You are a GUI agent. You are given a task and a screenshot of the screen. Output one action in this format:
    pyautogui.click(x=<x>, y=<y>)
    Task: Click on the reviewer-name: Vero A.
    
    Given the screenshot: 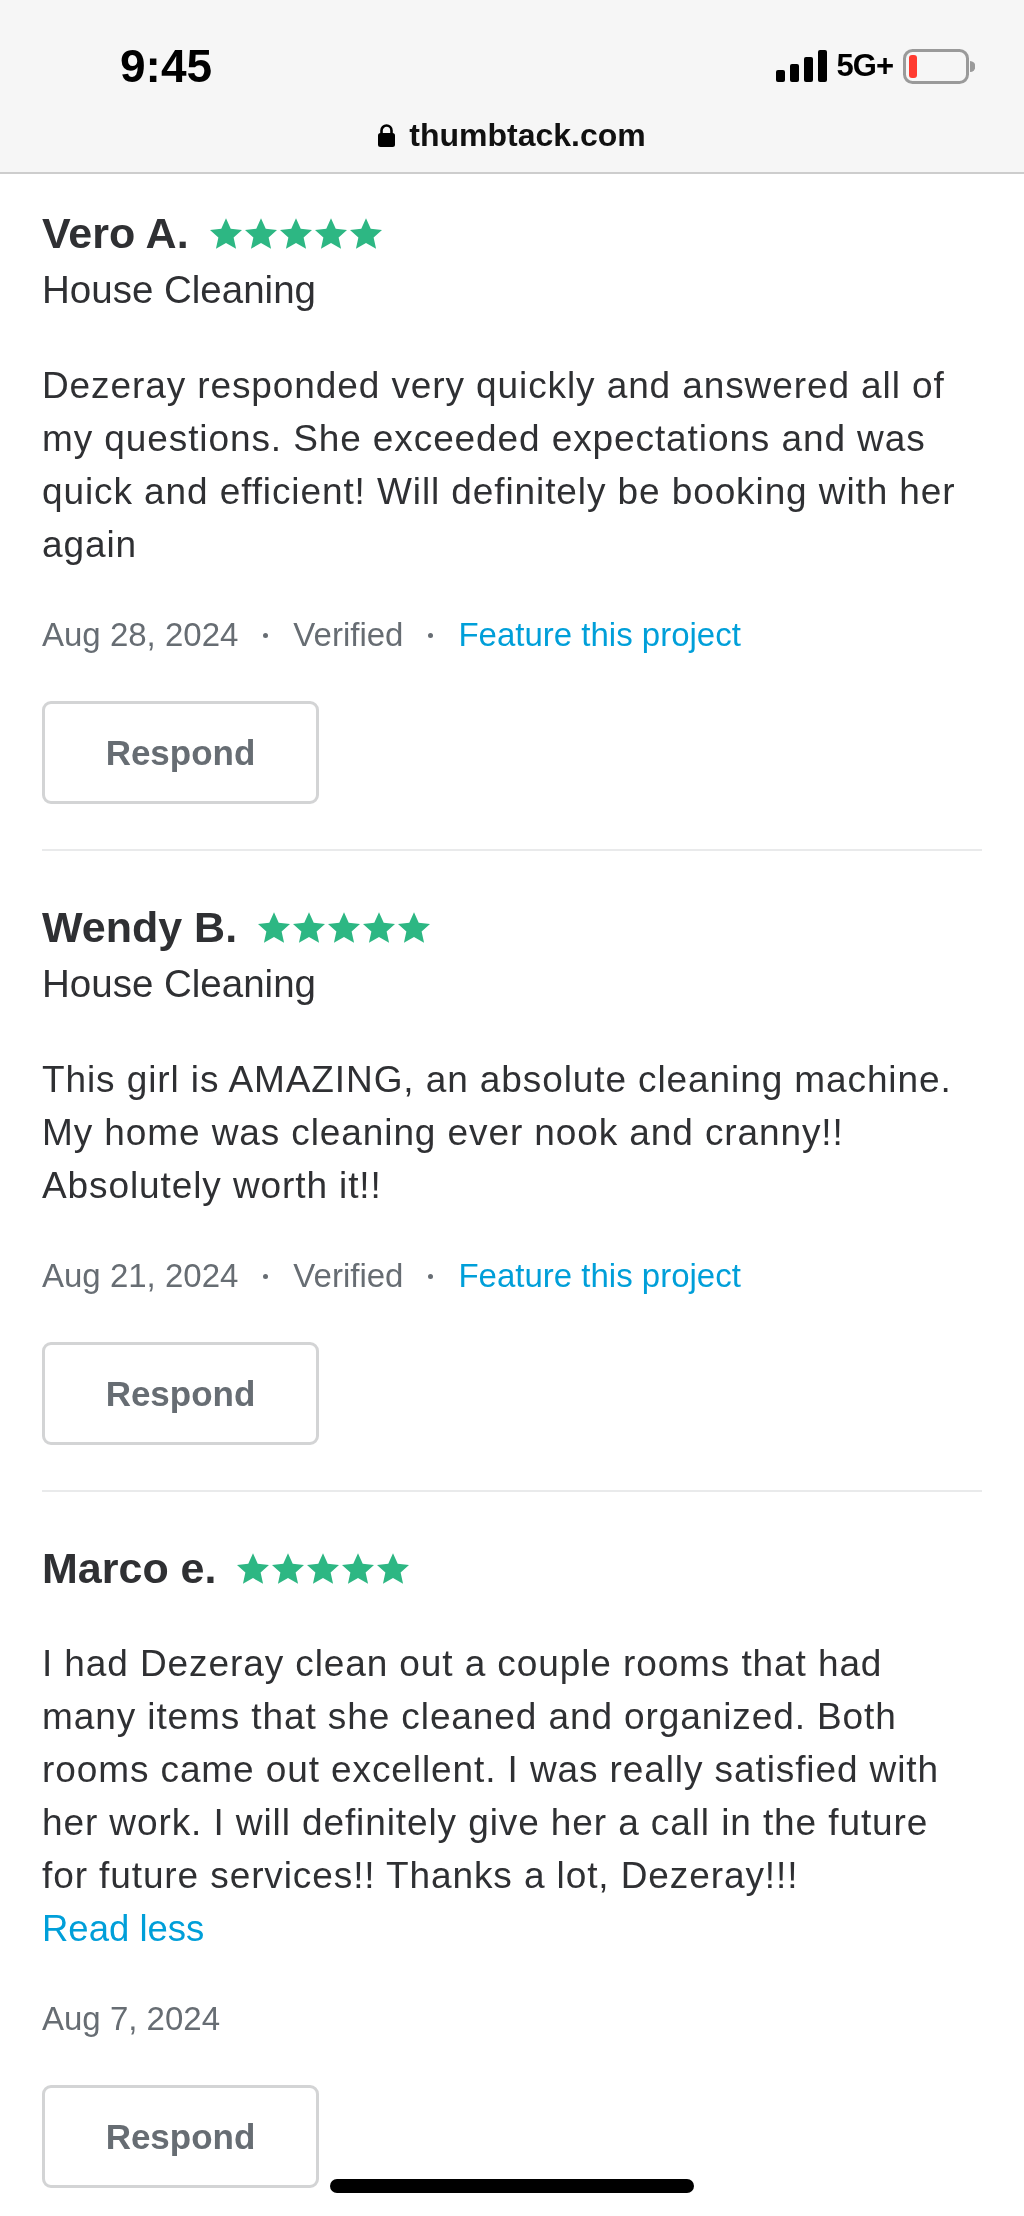 What is the action you would take?
    pyautogui.click(x=115, y=233)
    